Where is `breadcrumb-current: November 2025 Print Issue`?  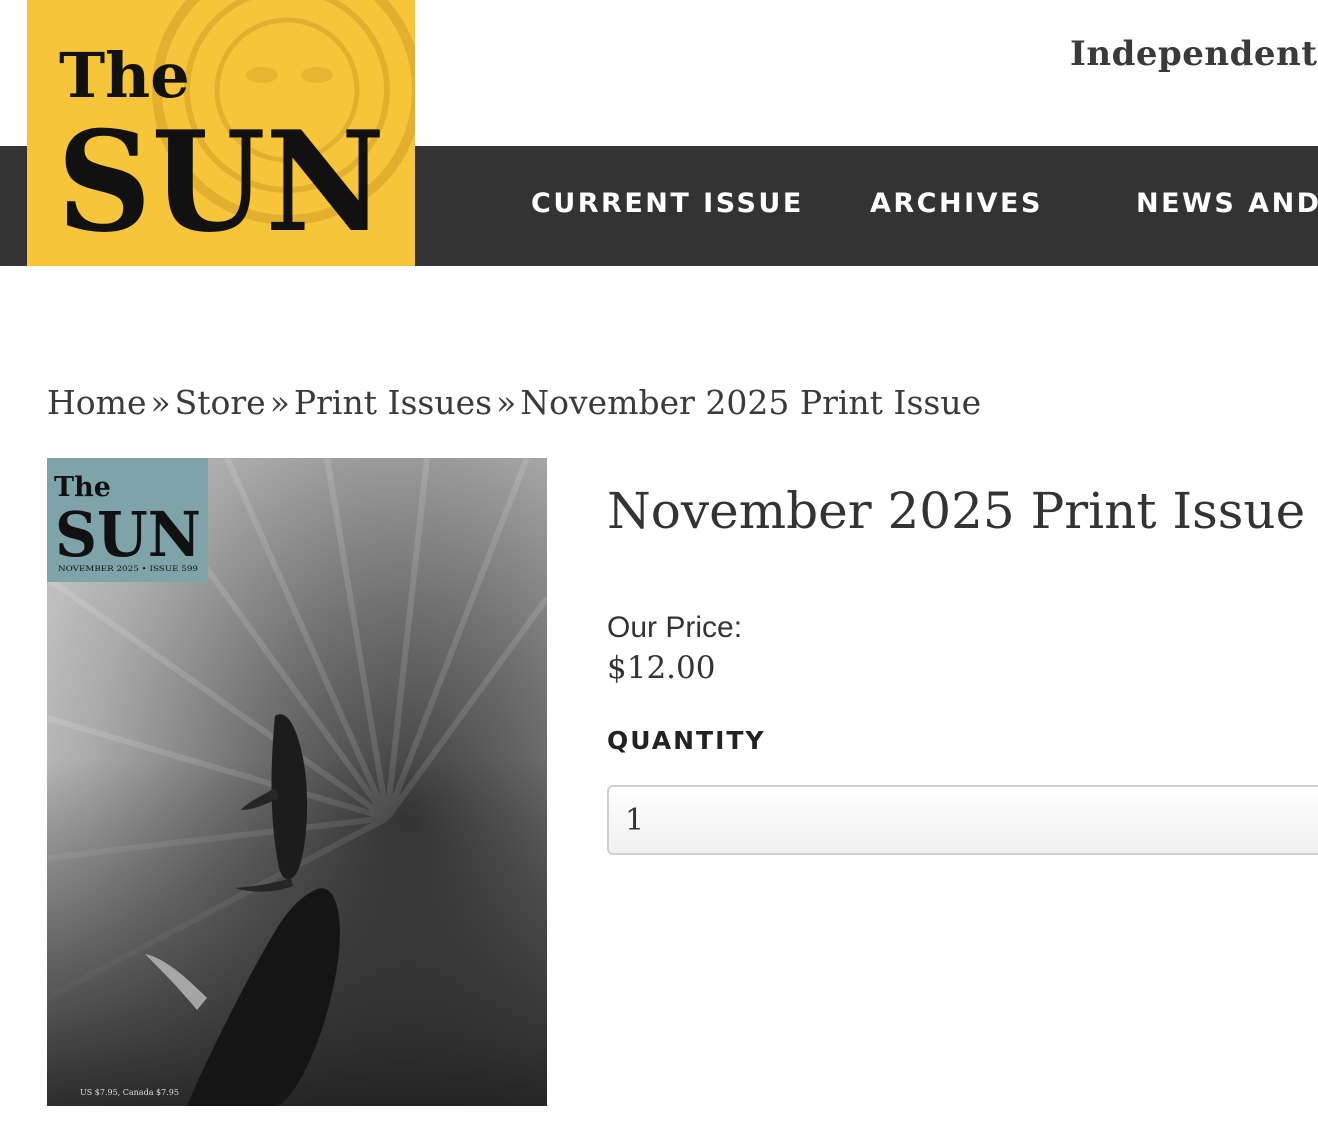
breadcrumb-current: November 2025 Print Issue is located at coordinates (751, 402).